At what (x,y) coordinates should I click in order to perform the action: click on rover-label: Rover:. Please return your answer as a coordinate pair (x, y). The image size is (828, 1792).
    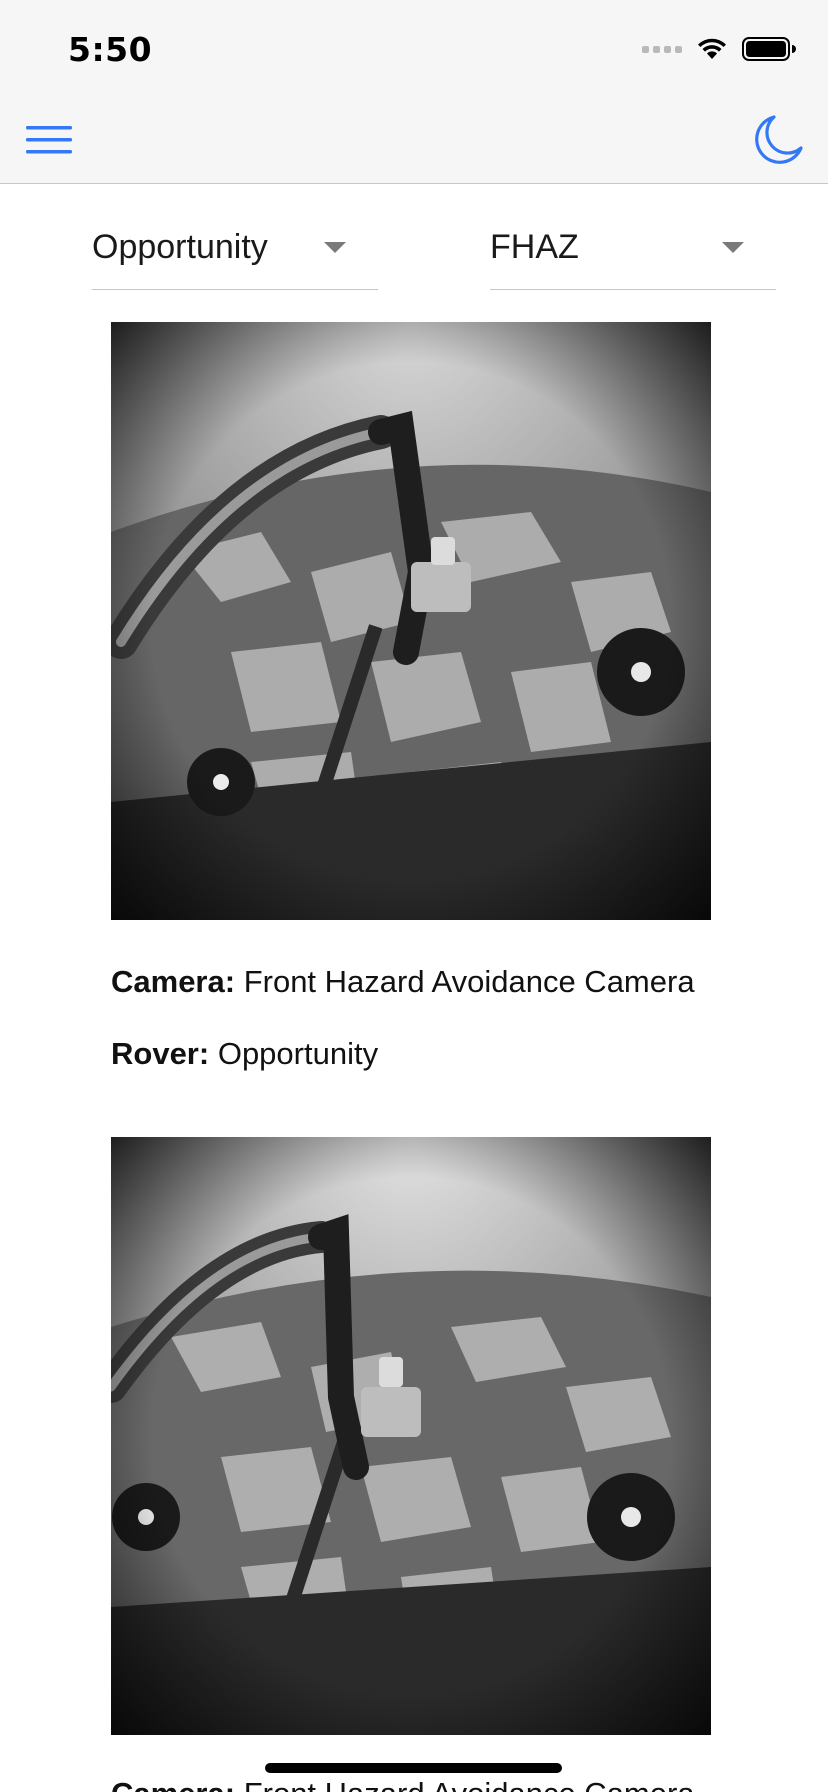
    Looking at the image, I should click on (160, 1053).